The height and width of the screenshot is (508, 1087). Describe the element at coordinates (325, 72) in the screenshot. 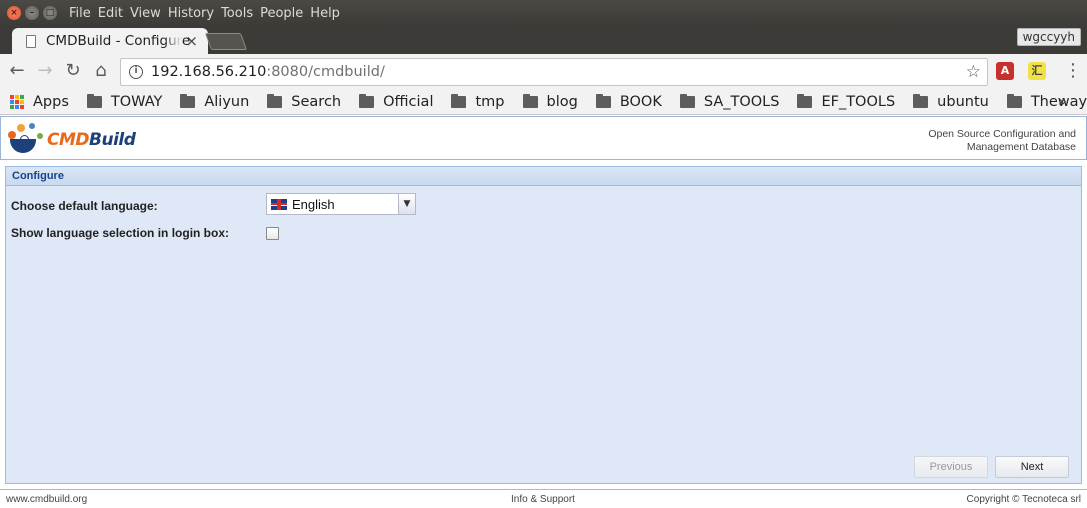

I see `url-path: :8080/cmdbuild/` at that location.